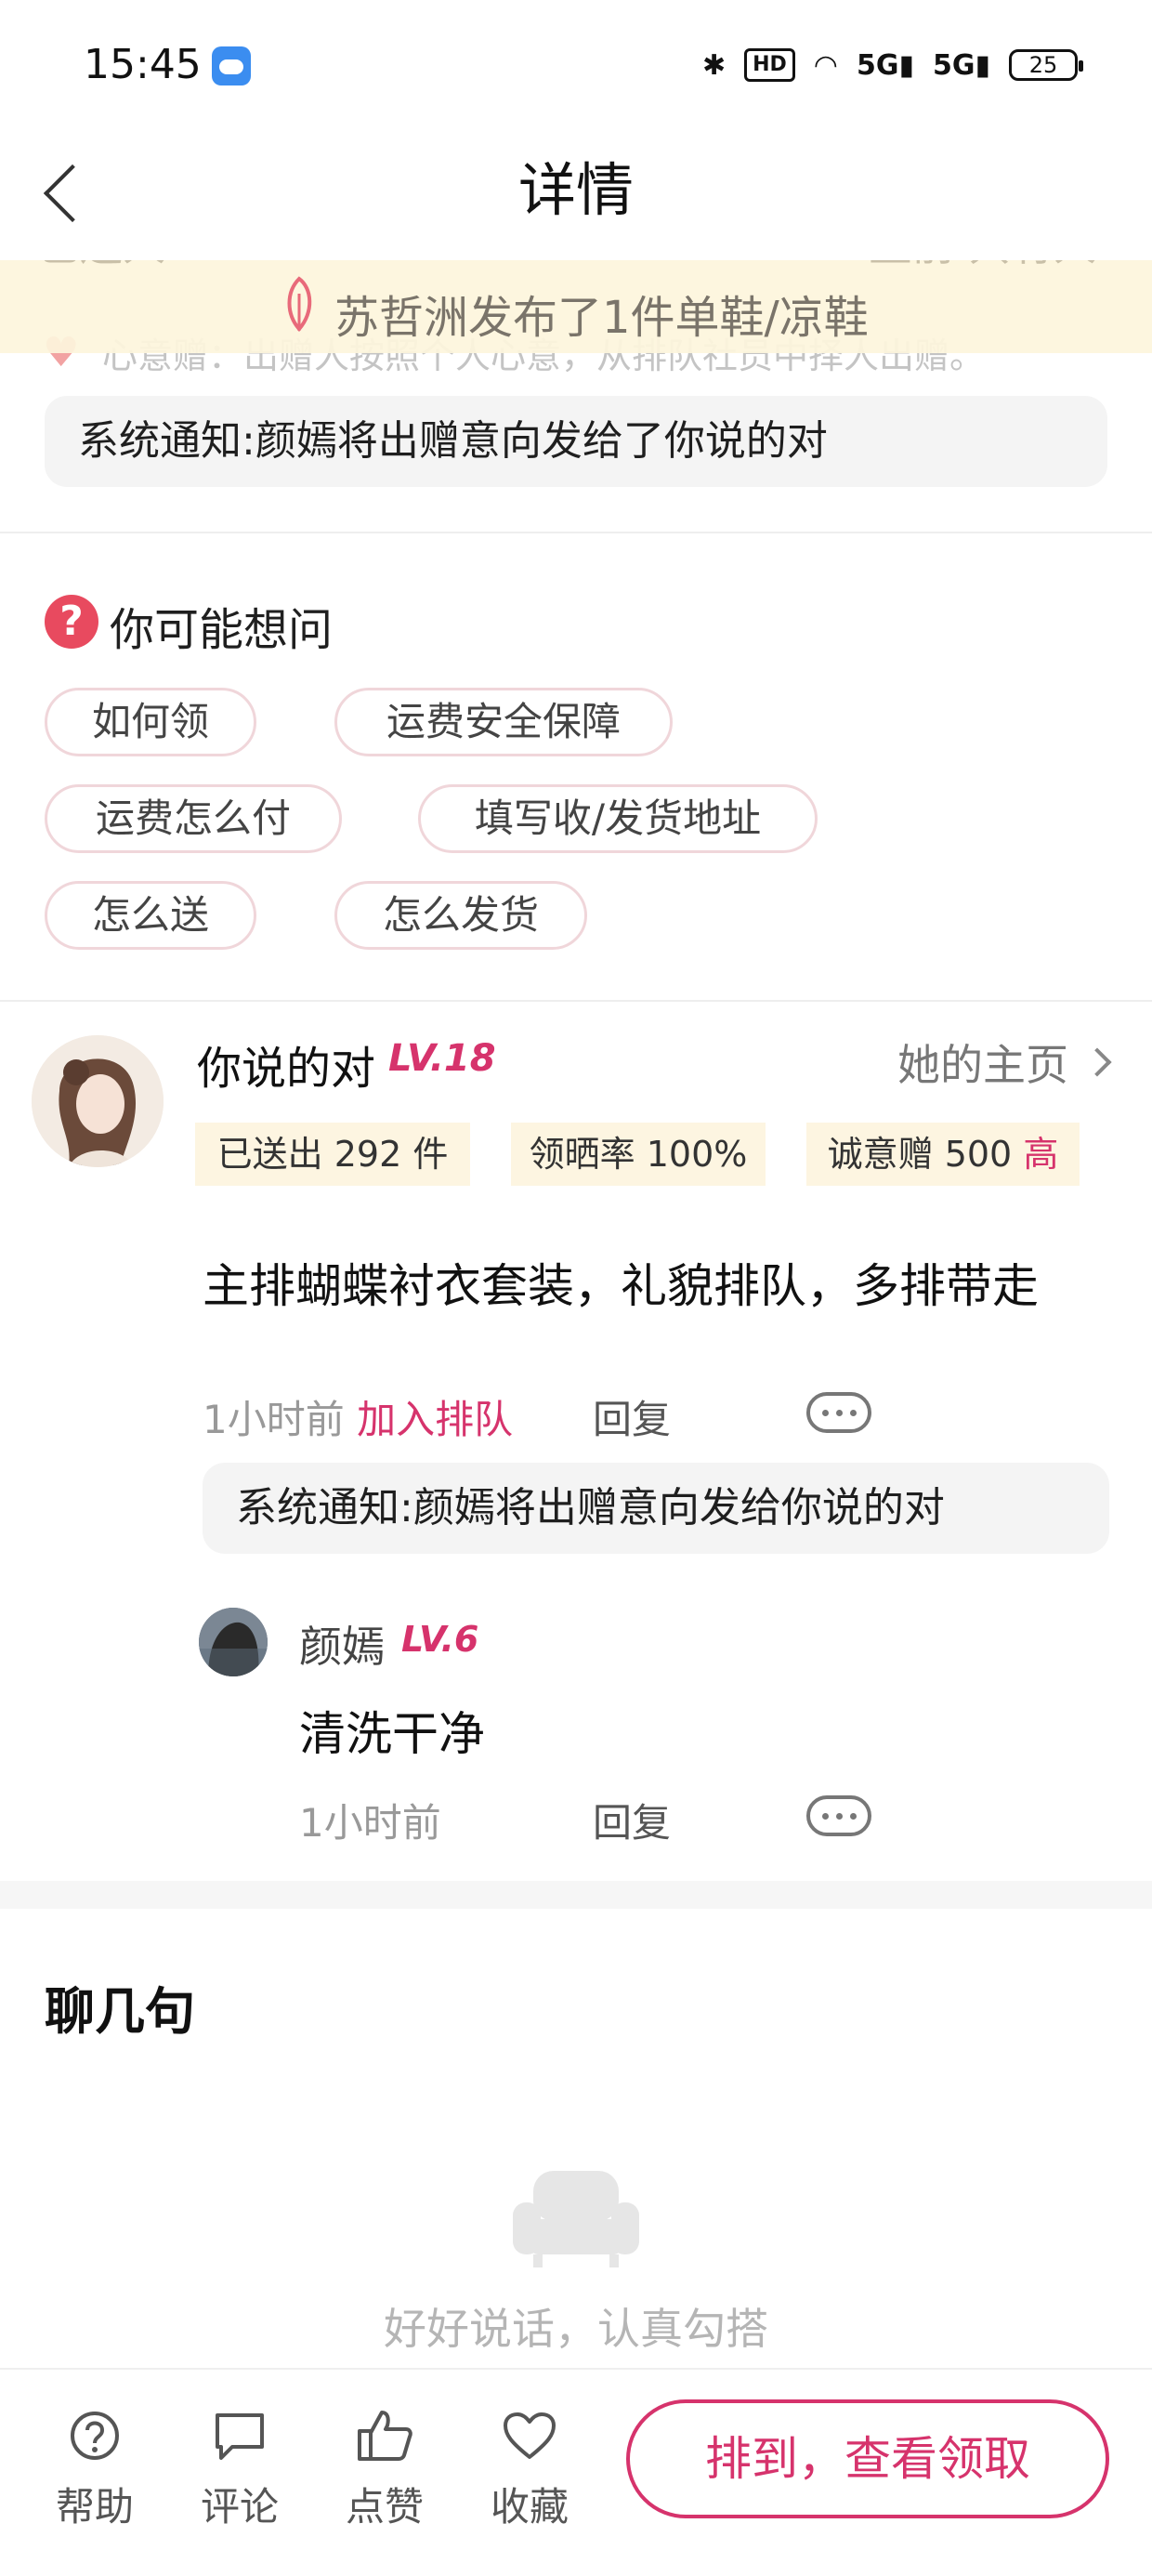  I want to click on like-tab: 点赞, so click(384, 2467).